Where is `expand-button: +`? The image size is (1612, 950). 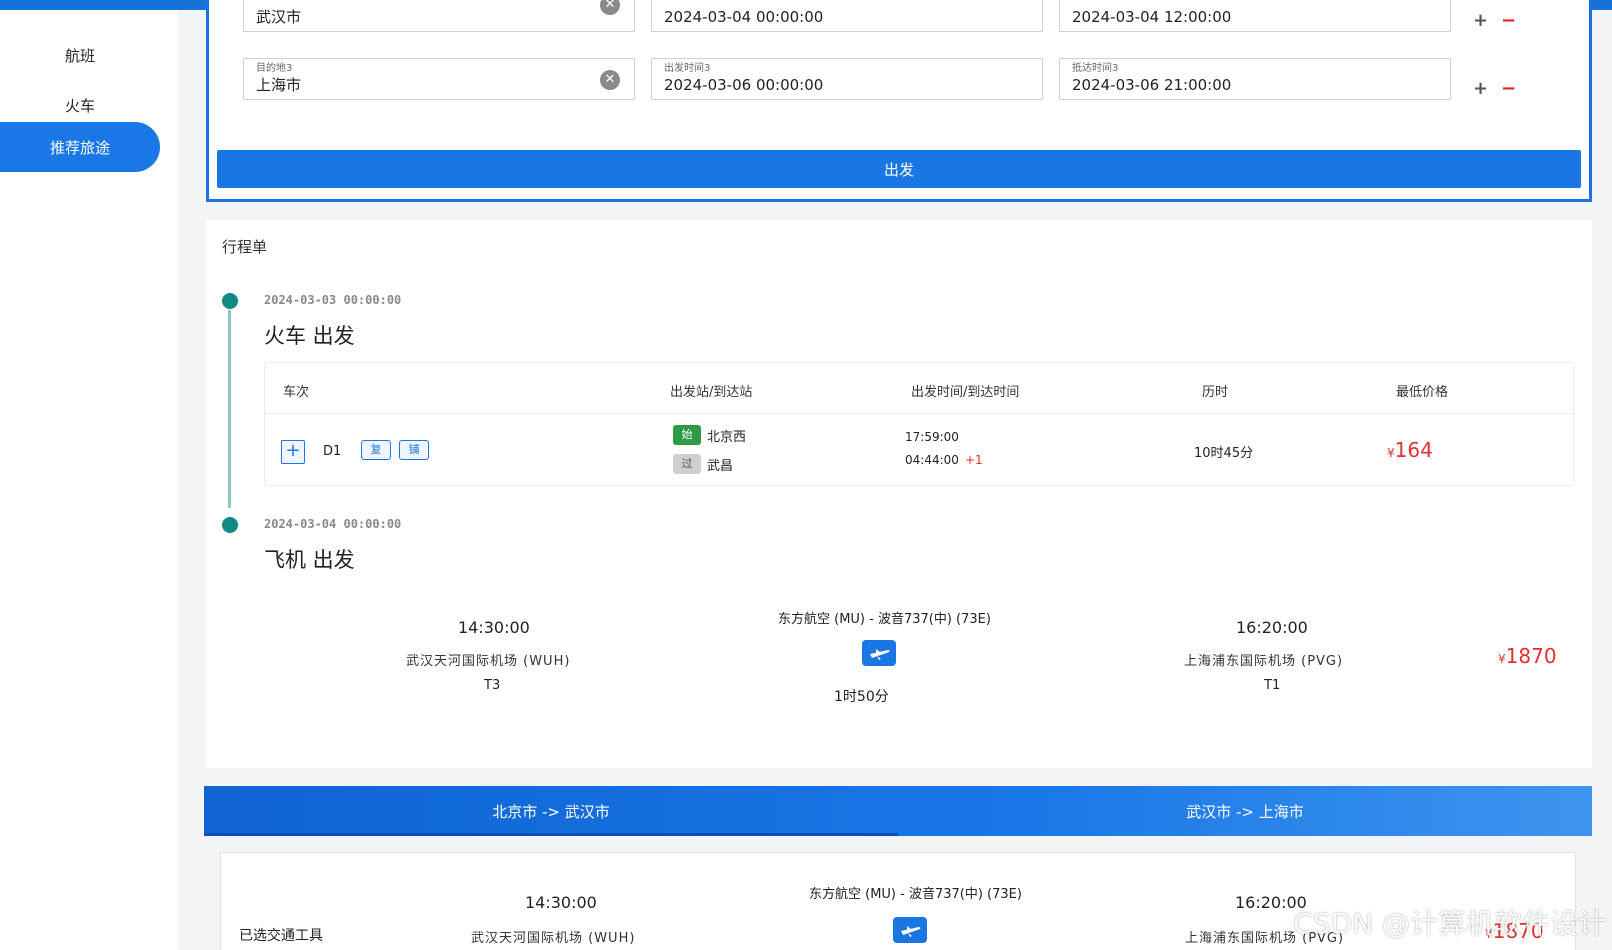
expand-button: + is located at coordinates (293, 452).